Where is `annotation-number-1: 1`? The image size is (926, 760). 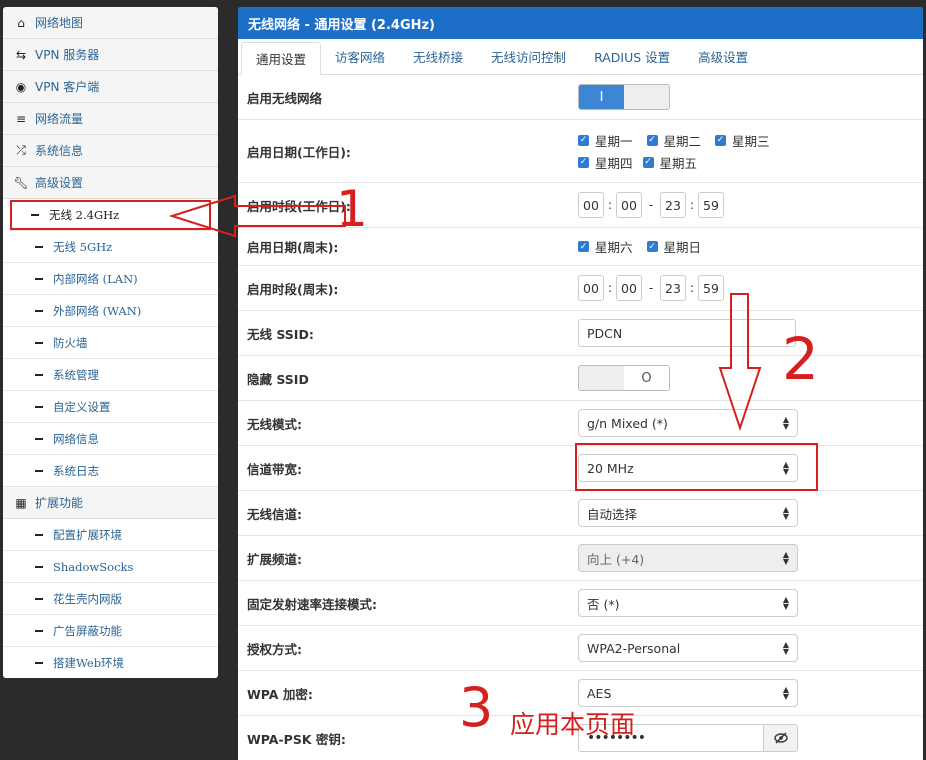
annotation-number-1: 1 is located at coordinates (352, 209).